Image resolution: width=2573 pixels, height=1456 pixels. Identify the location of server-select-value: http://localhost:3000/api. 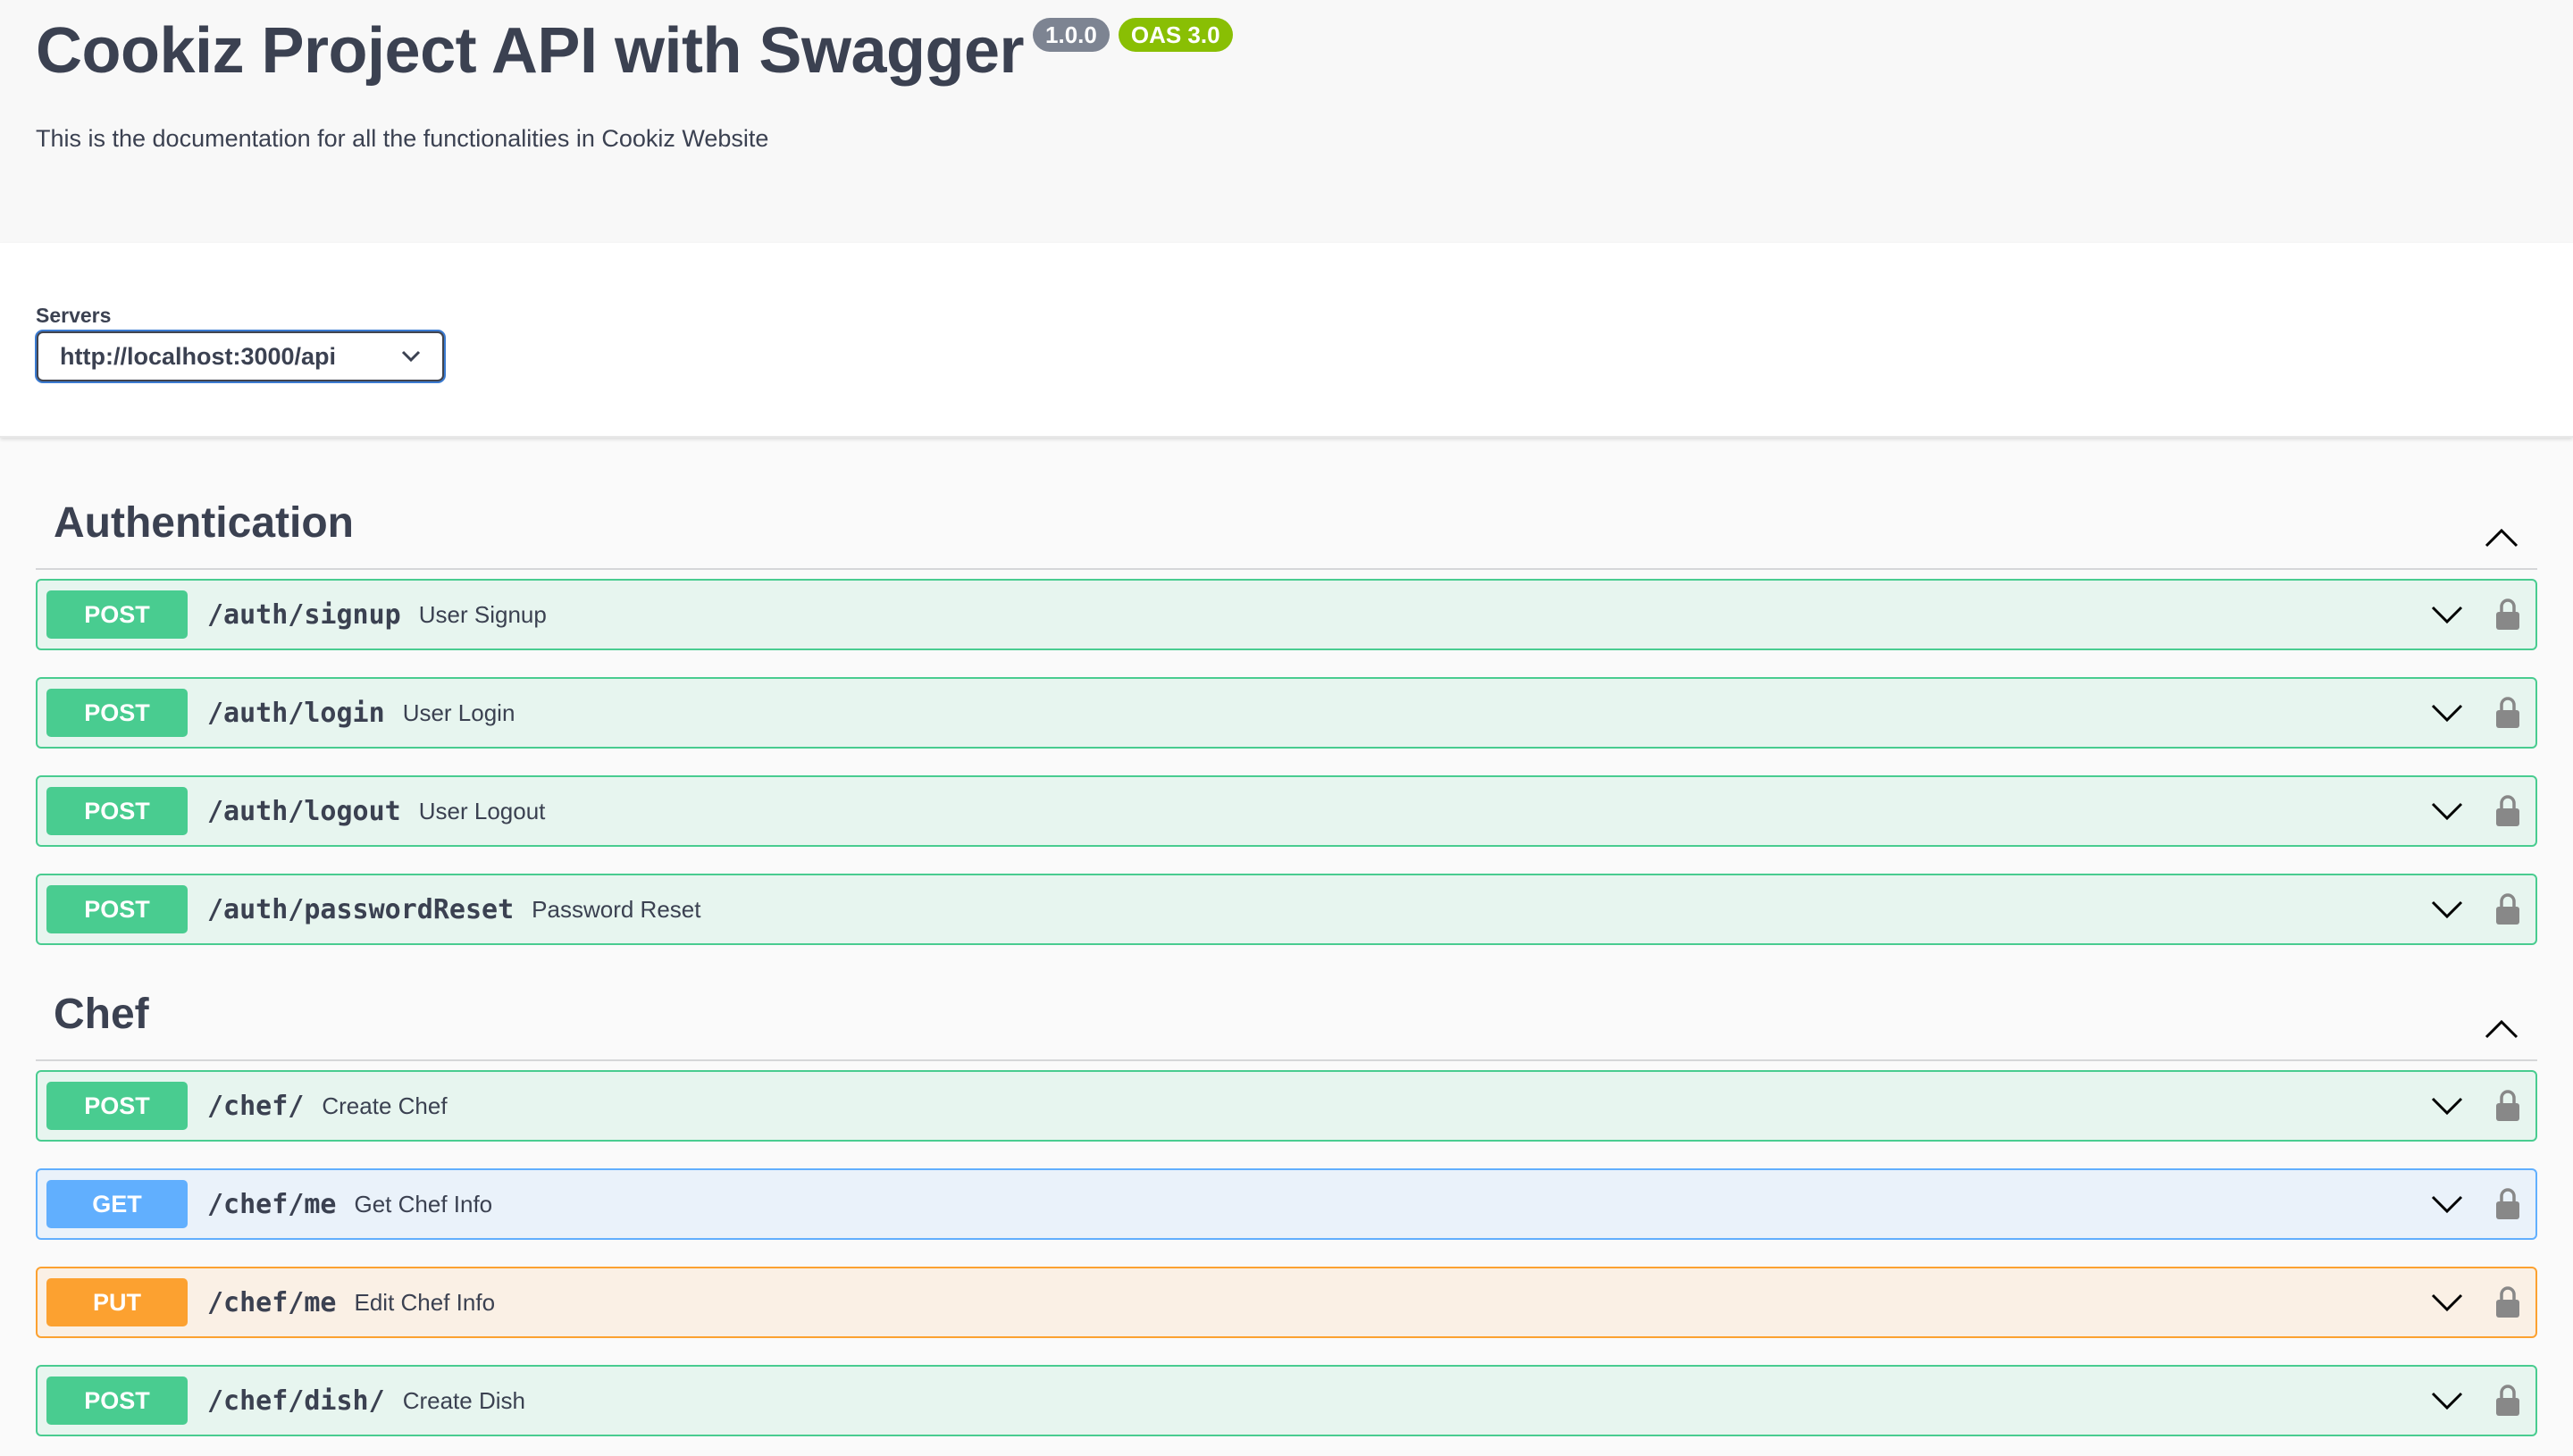
(198, 356).